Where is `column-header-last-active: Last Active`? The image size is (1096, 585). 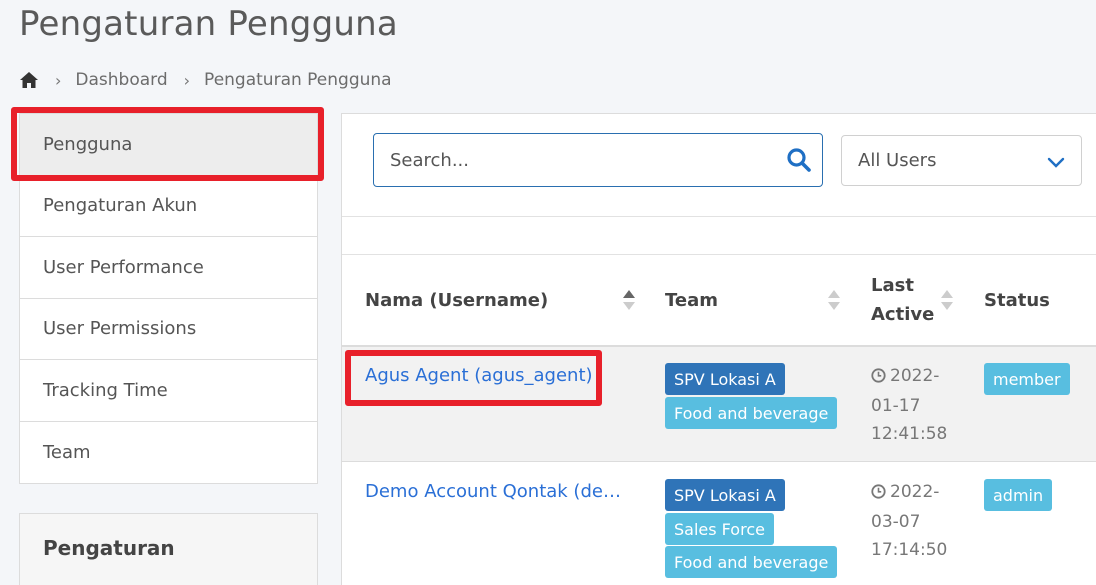
column-header-last-active: Last Active is located at coordinates (902, 300).